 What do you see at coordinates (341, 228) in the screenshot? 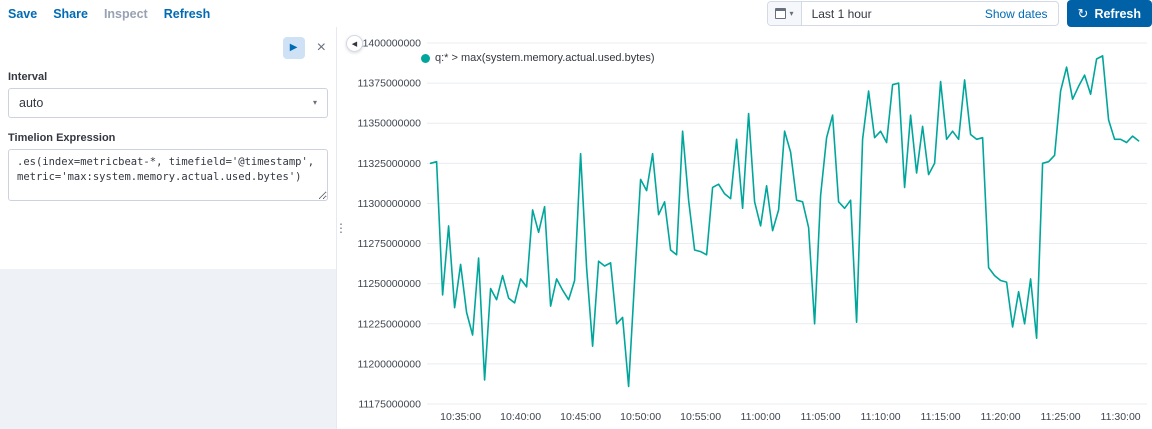
I see `panel-resize-handle: ⋮` at bounding box center [341, 228].